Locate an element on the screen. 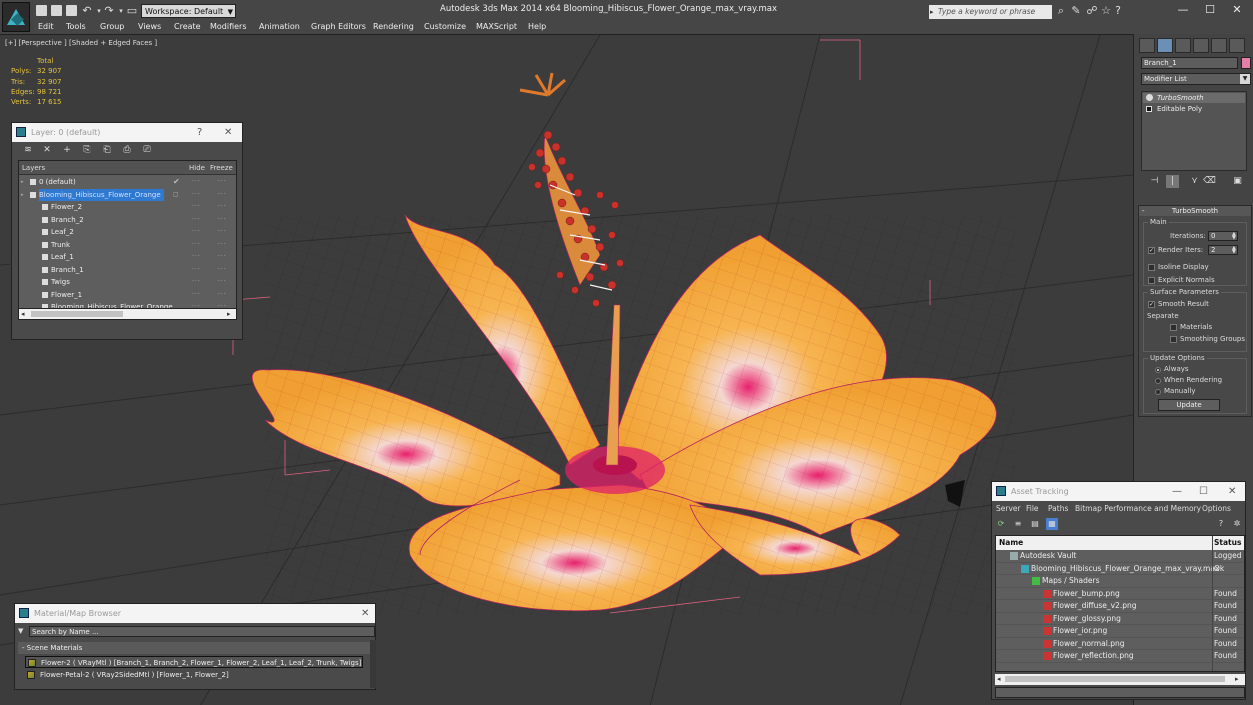 The image size is (1253, 705). column-status: Status is located at coordinates (1227, 543).